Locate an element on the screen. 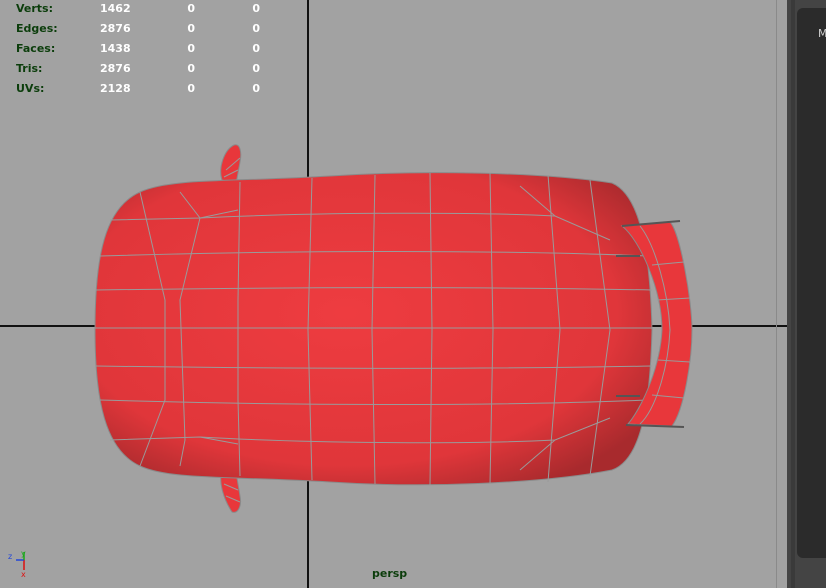 The height and width of the screenshot is (588, 826). axis-x-label: x is located at coordinates (23, 574).